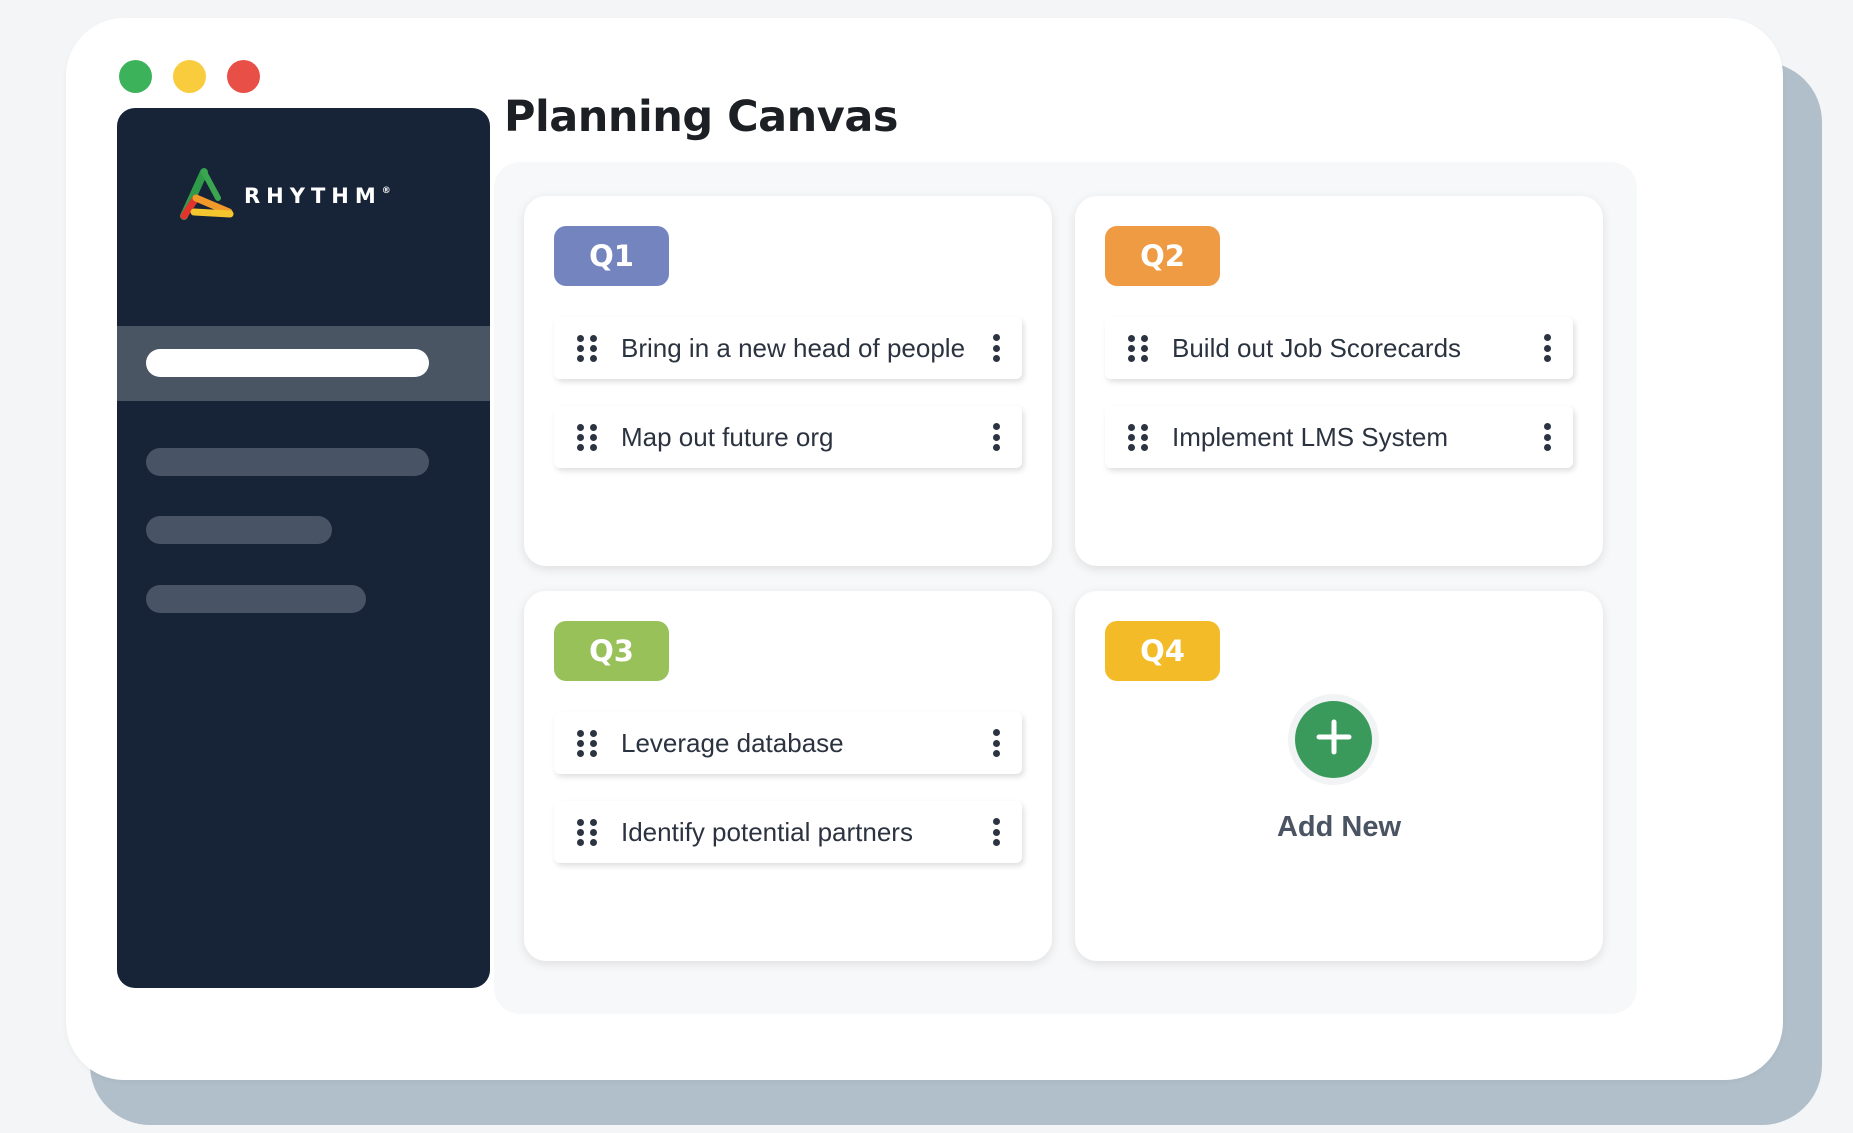 The image size is (1853, 1133). What do you see at coordinates (611, 256) in the screenshot?
I see `quadrant-badge-q1: Q1` at bounding box center [611, 256].